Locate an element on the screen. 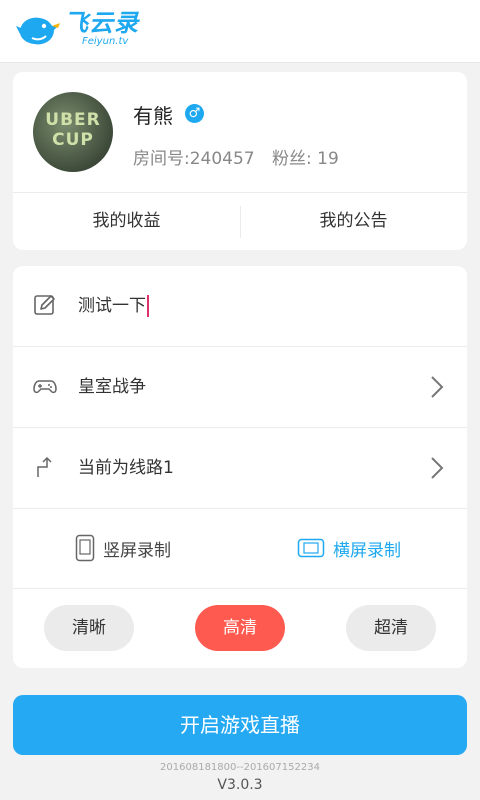  gamepad-icon is located at coordinates (45, 387).